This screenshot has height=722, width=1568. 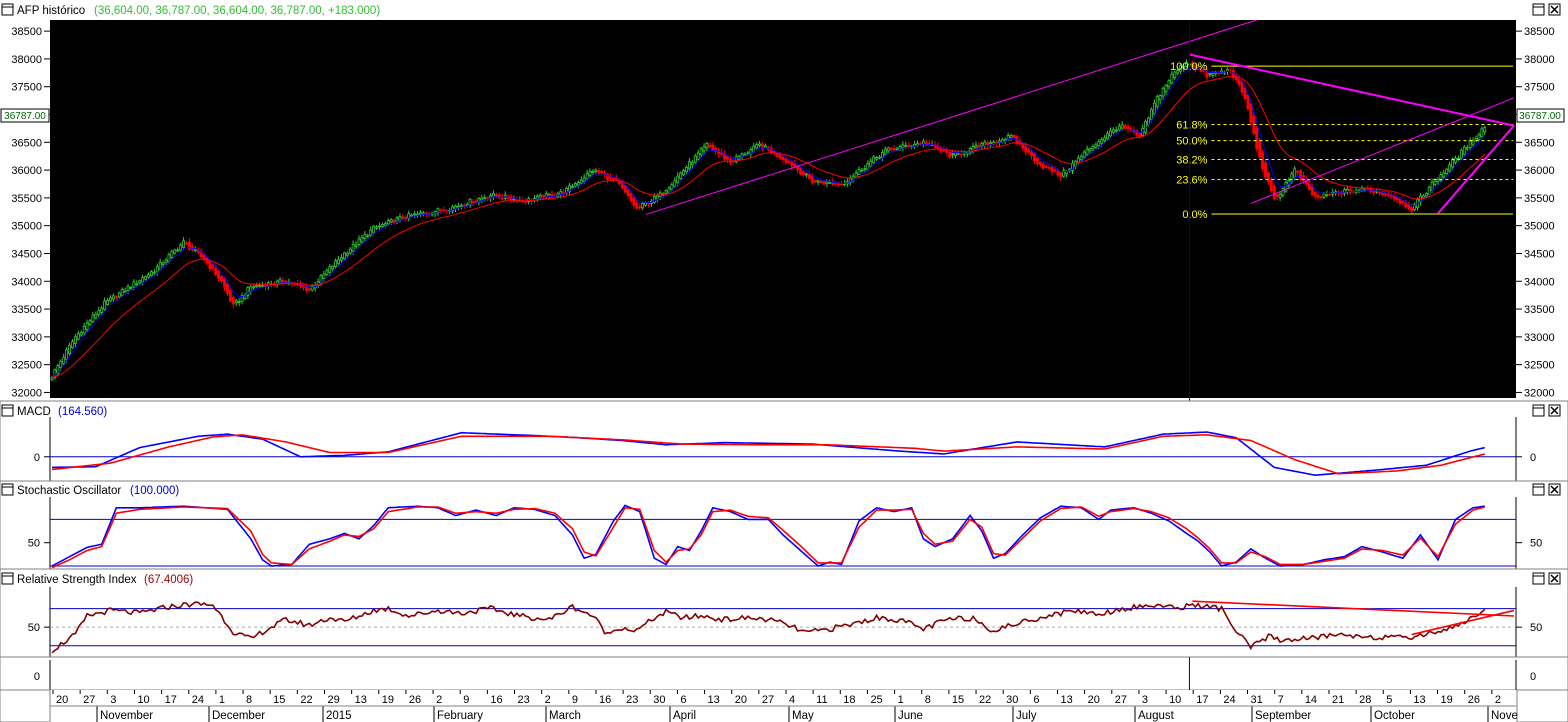 What do you see at coordinates (168, 580) in the screenshot?
I see `rsi-pane-values: (67.4006)` at bounding box center [168, 580].